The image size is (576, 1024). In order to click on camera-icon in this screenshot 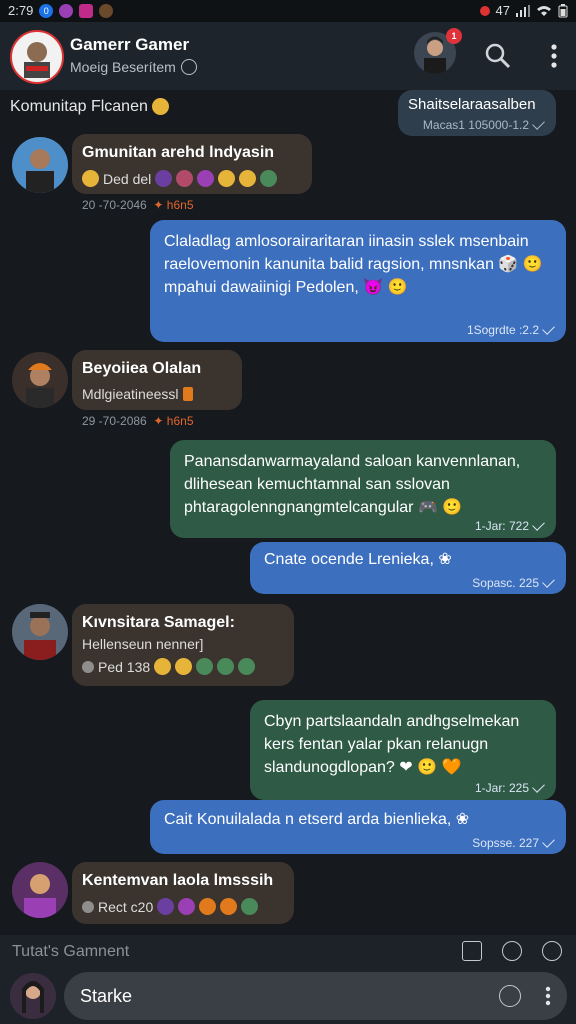, I will do `click(512, 951)`.